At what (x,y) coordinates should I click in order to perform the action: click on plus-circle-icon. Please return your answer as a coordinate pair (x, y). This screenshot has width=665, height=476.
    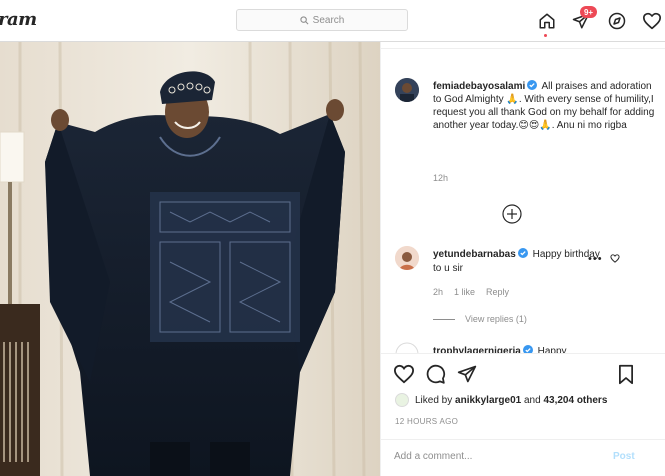
    Looking at the image, I should click on (512, 214).